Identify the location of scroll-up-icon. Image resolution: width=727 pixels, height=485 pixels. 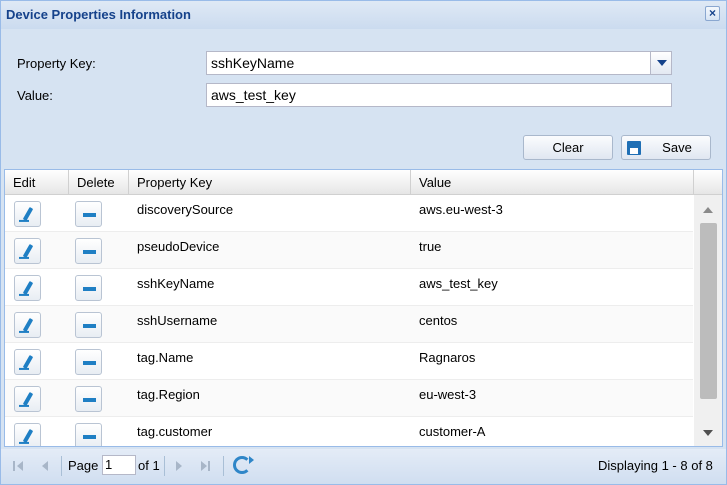
(708, 210).